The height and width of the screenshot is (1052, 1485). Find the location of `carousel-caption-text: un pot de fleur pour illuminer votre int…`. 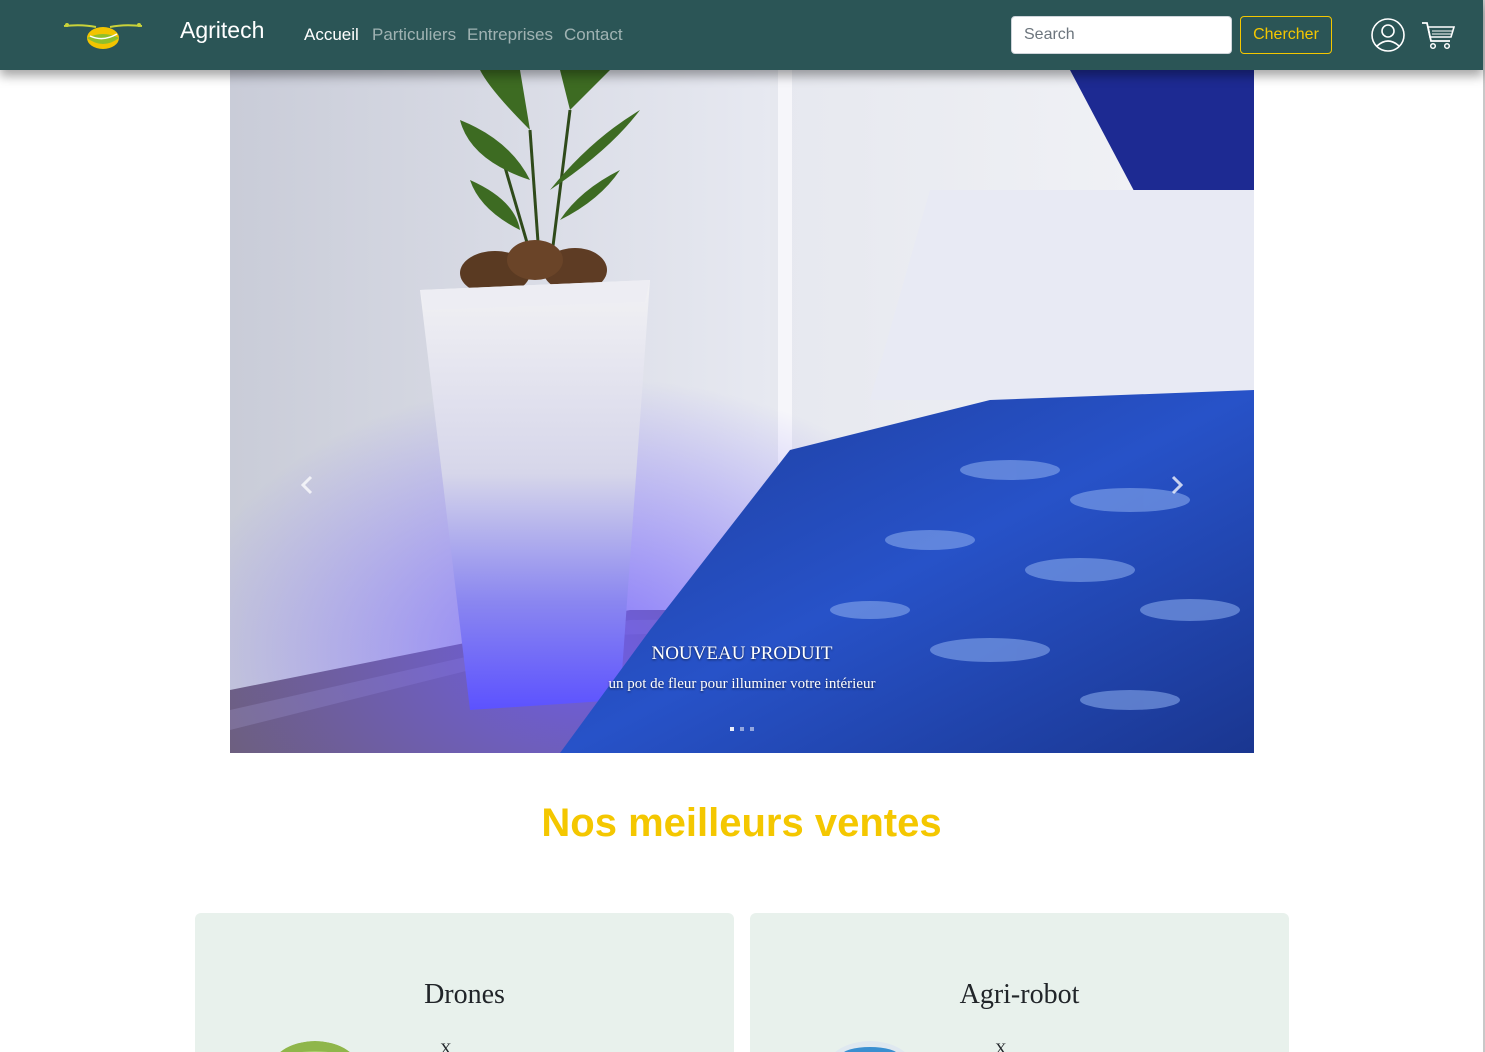

carousel-caption-text: un pot de fleur pour illuminer votre int… is located at coordinates (742, 684).